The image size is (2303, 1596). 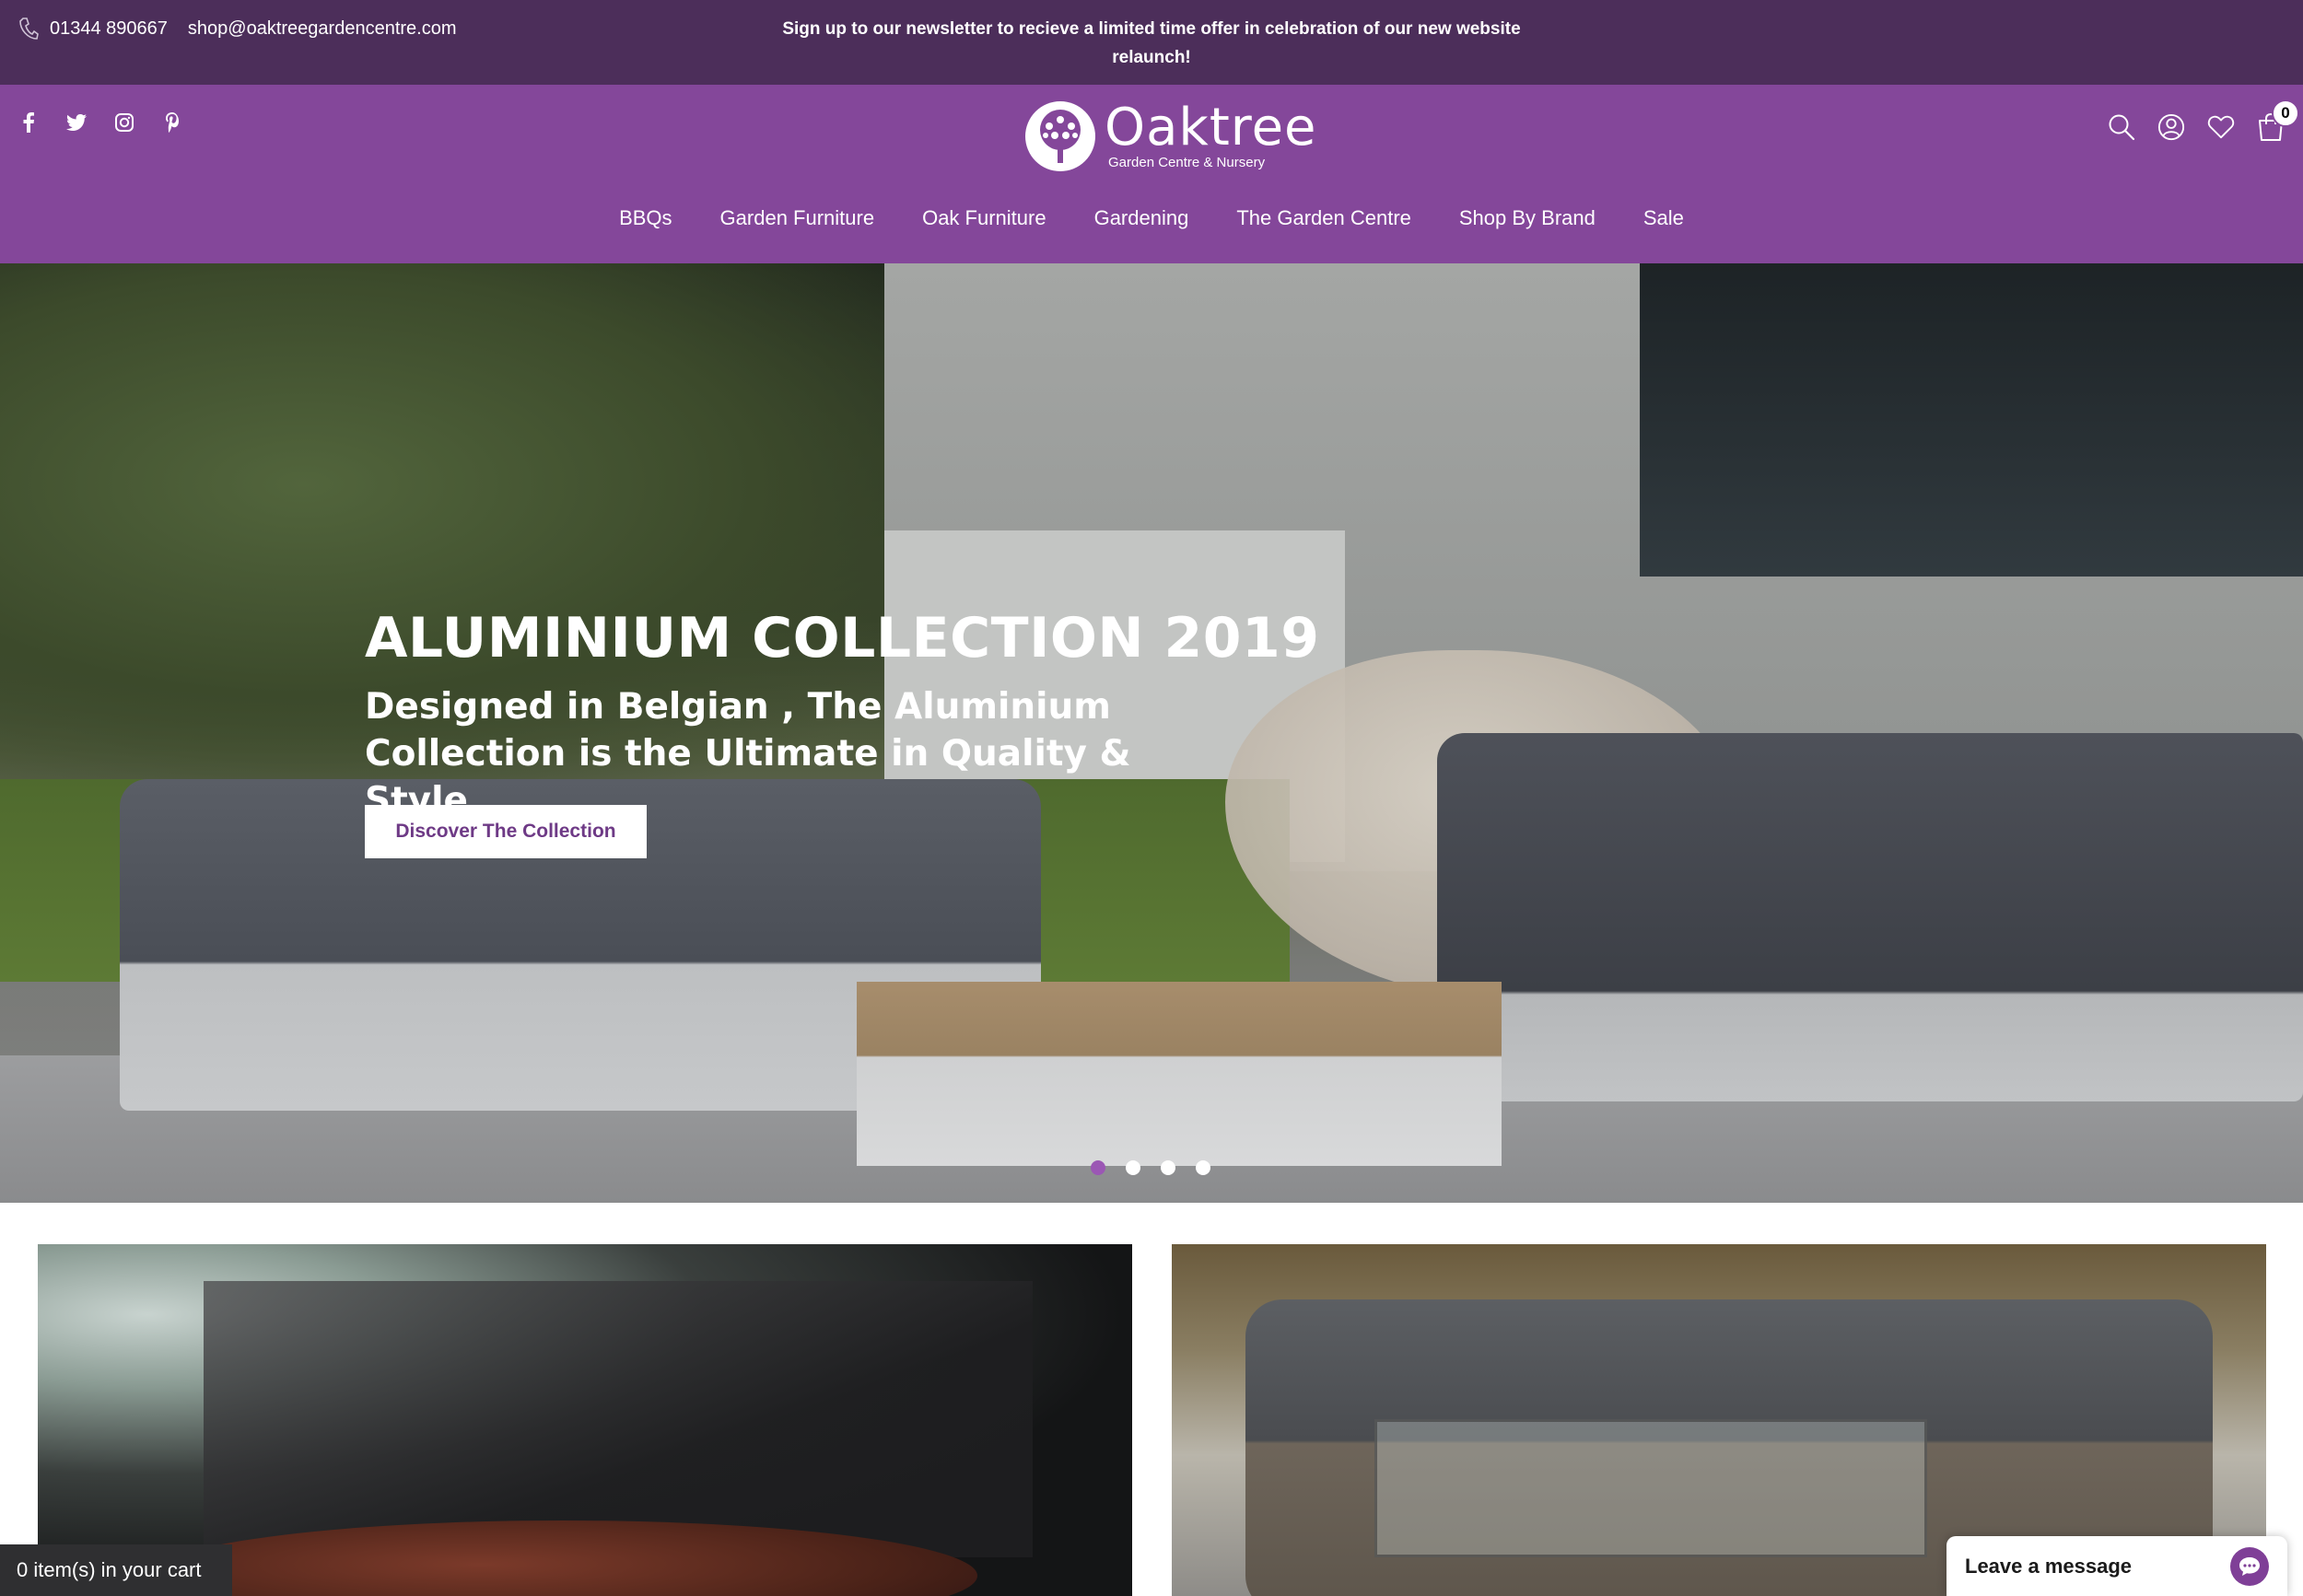 I want to click on hero-image-sofa-right, so click(x=1870, y=917).